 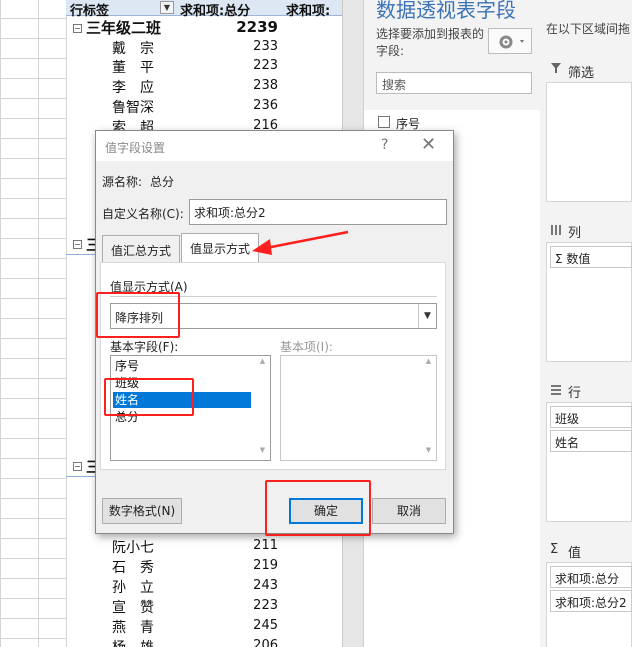 What do you see at coordinates (248, 545) in the screenshot?
I see `student-score: 211` at bounding box center [248, 545].